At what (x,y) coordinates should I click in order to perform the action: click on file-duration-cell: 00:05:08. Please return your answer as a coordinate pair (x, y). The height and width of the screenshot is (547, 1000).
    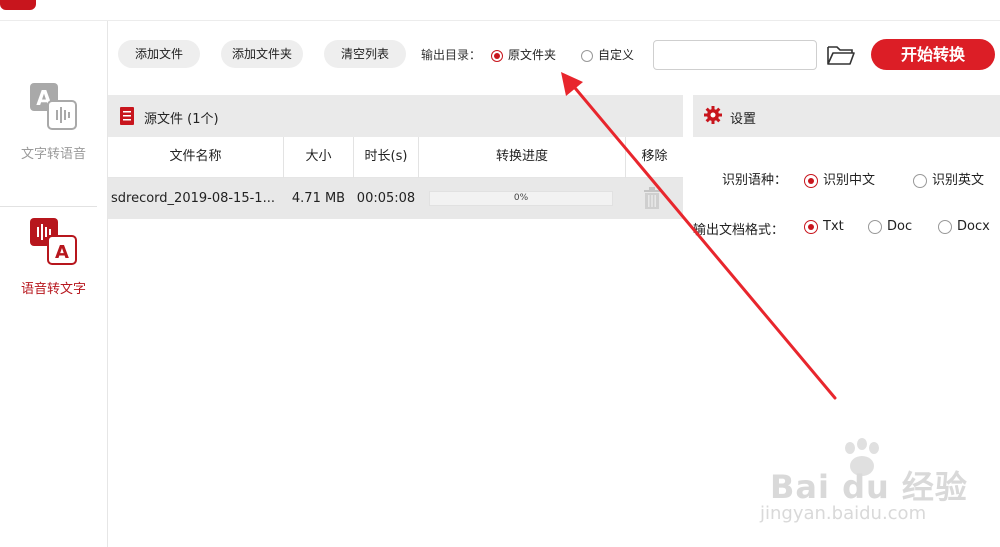
    Looking at the image, I should click on (386, 198).